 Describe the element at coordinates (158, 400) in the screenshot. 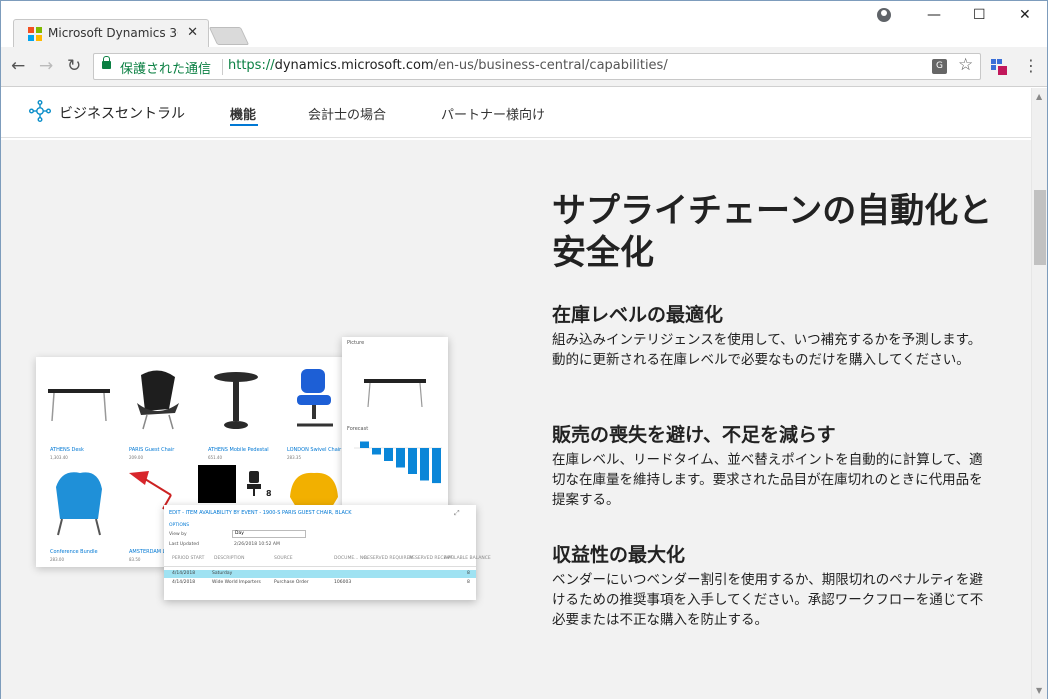

I see `lounge-chair-image` at that location.